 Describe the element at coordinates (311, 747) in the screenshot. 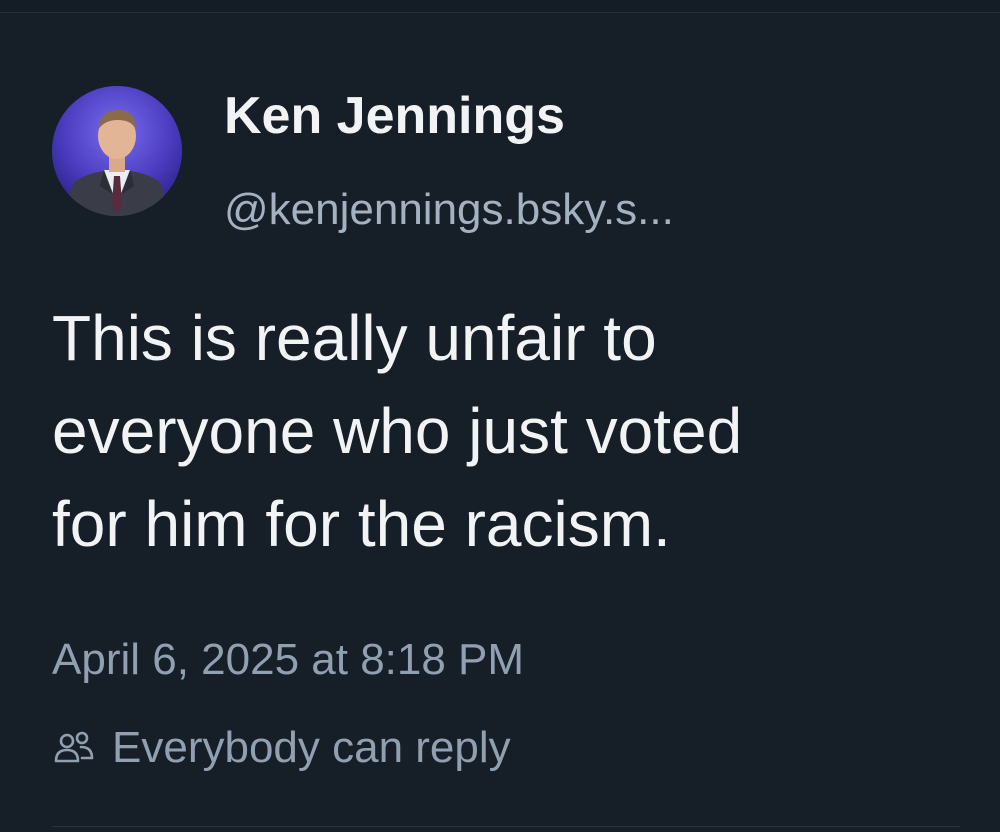

I see `reply-setting-label: Everybody can reply` at that location.